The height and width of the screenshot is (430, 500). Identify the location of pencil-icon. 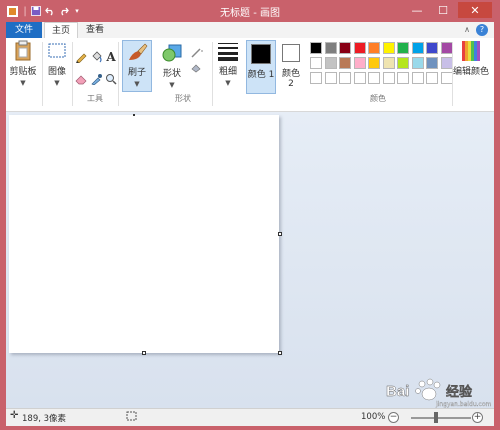
(81, 57).